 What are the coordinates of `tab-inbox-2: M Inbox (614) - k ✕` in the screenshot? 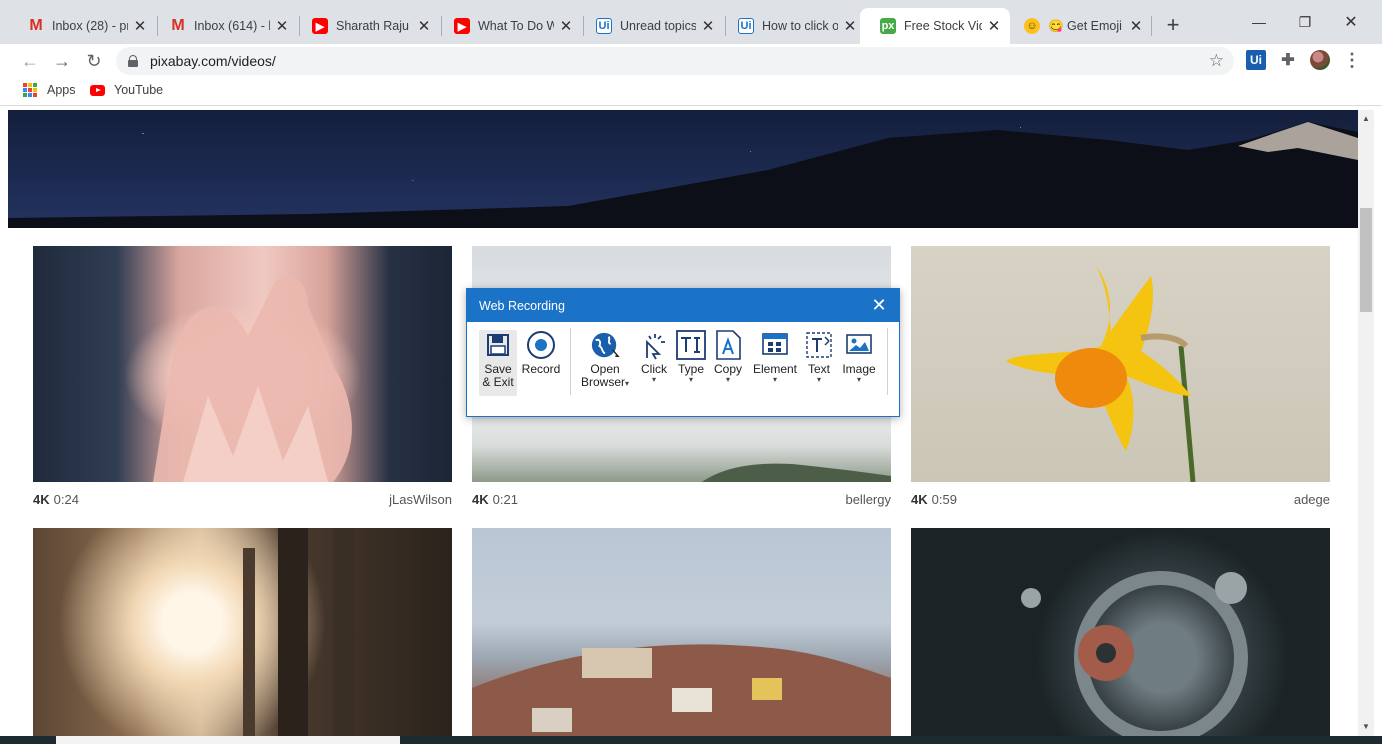 It's located at (224, 26).